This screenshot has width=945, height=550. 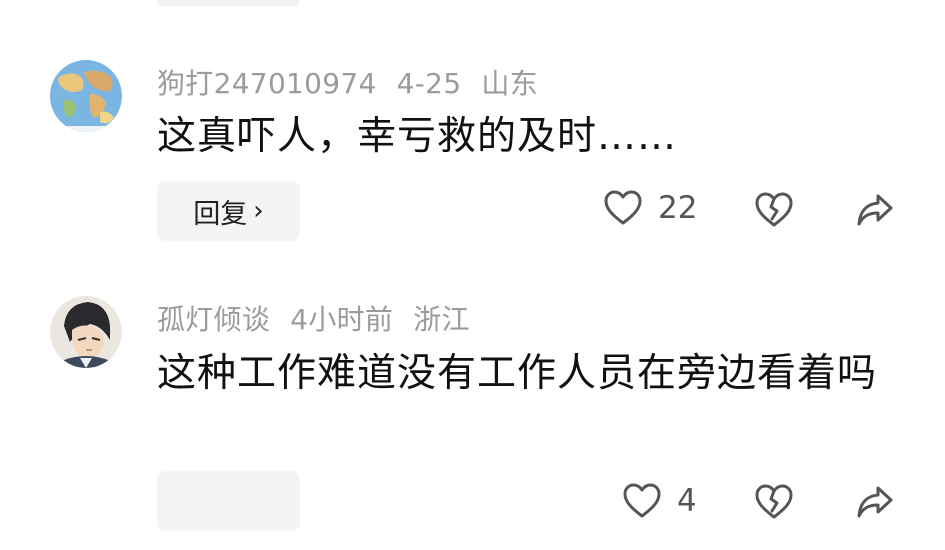 What do you see at coordinates (678, 208) in the screenshot?
I see `like-count: 22` at bounding box center [678, 208].